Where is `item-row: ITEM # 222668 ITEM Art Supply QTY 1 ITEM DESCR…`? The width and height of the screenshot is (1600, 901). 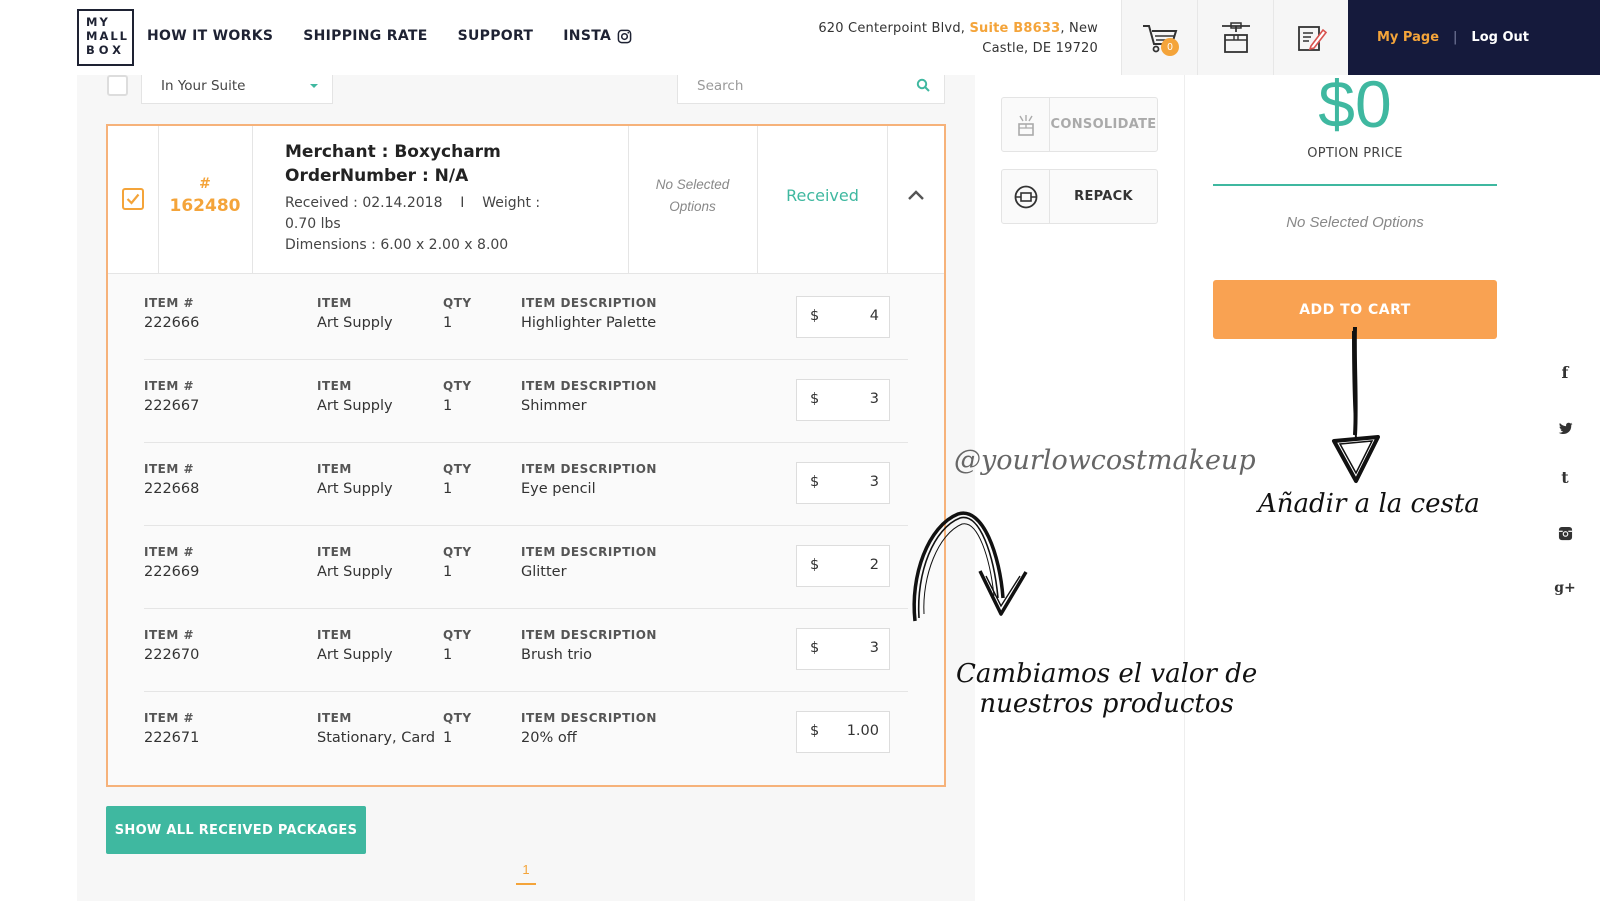
item-row: ITEM # 222668 ITEM Art Supply QTY 1 ITEM DESCR… is located at coordinates (526, 484).